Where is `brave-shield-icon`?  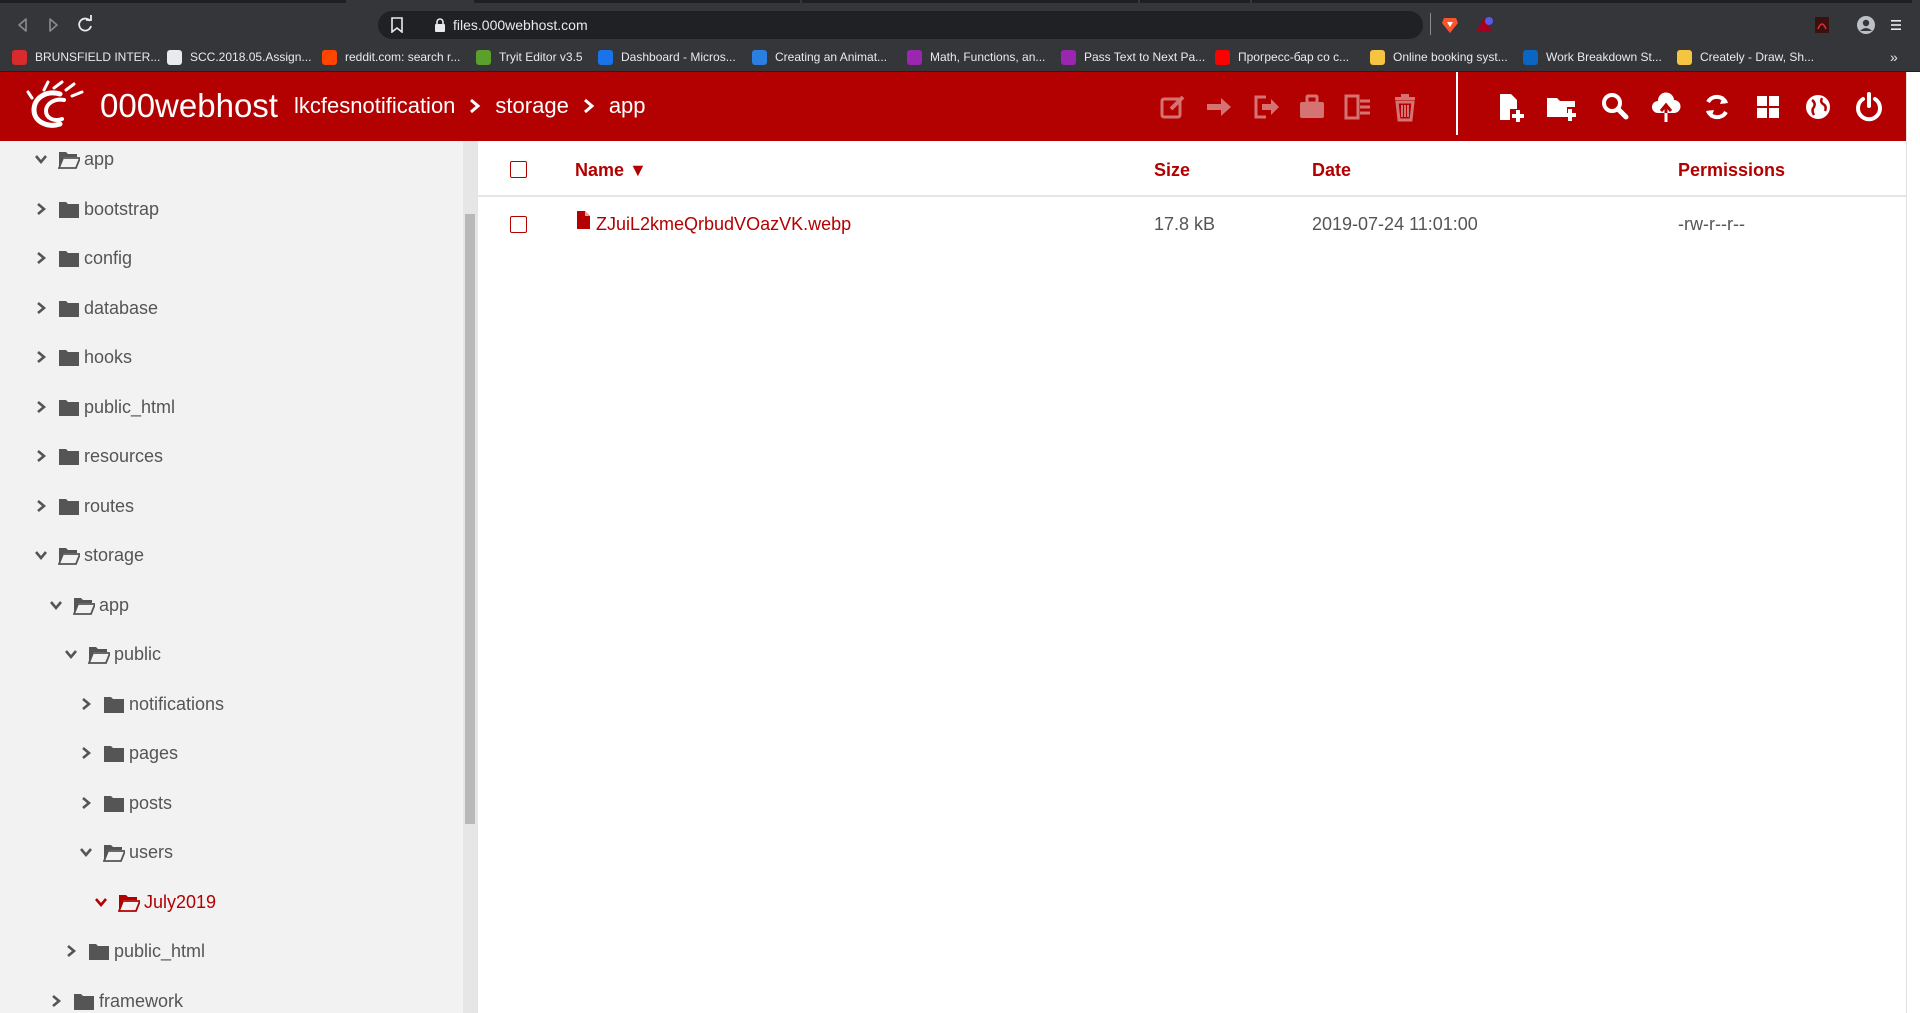
brave-shield-icon is located at coordinates (1450, 25).